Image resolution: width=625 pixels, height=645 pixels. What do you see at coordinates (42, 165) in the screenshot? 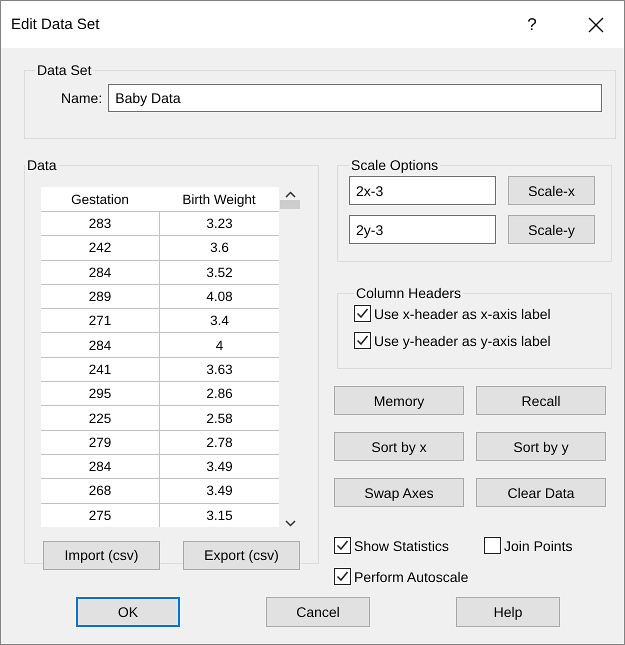
I see `group-title: Data` at bounding box center [42, 165].